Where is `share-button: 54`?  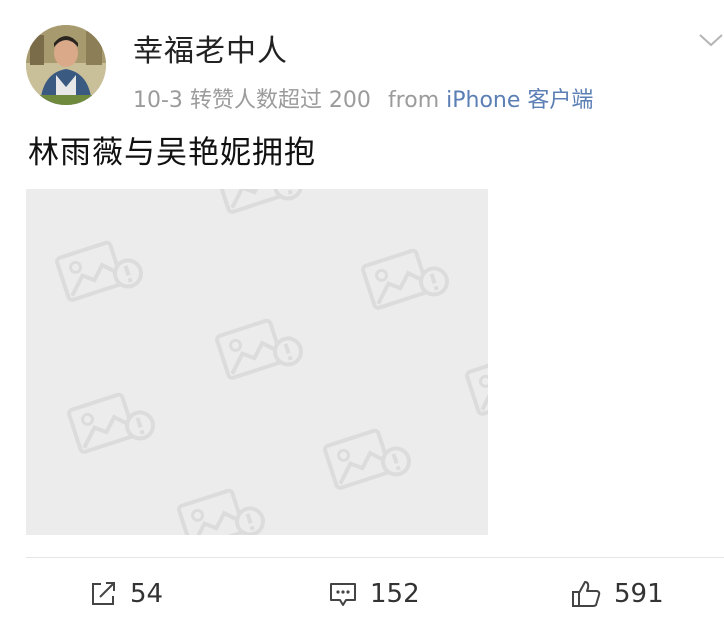
share-button: 54 is located at coordinates (125, 594).